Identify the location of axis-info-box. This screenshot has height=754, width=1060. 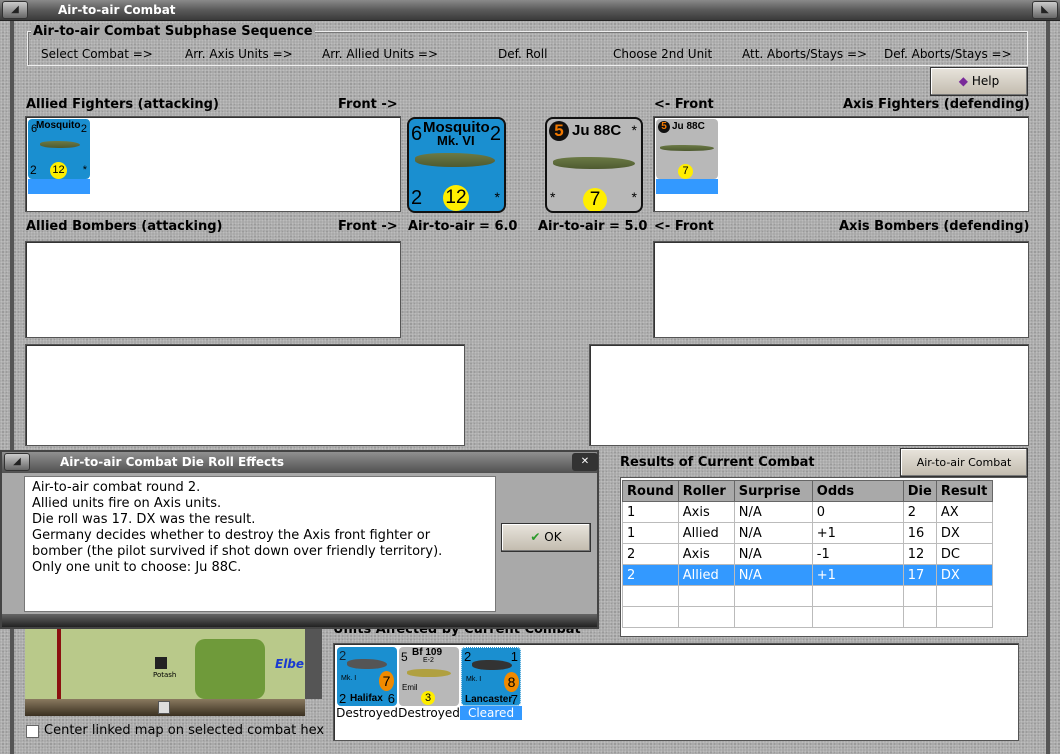
(809, 395).